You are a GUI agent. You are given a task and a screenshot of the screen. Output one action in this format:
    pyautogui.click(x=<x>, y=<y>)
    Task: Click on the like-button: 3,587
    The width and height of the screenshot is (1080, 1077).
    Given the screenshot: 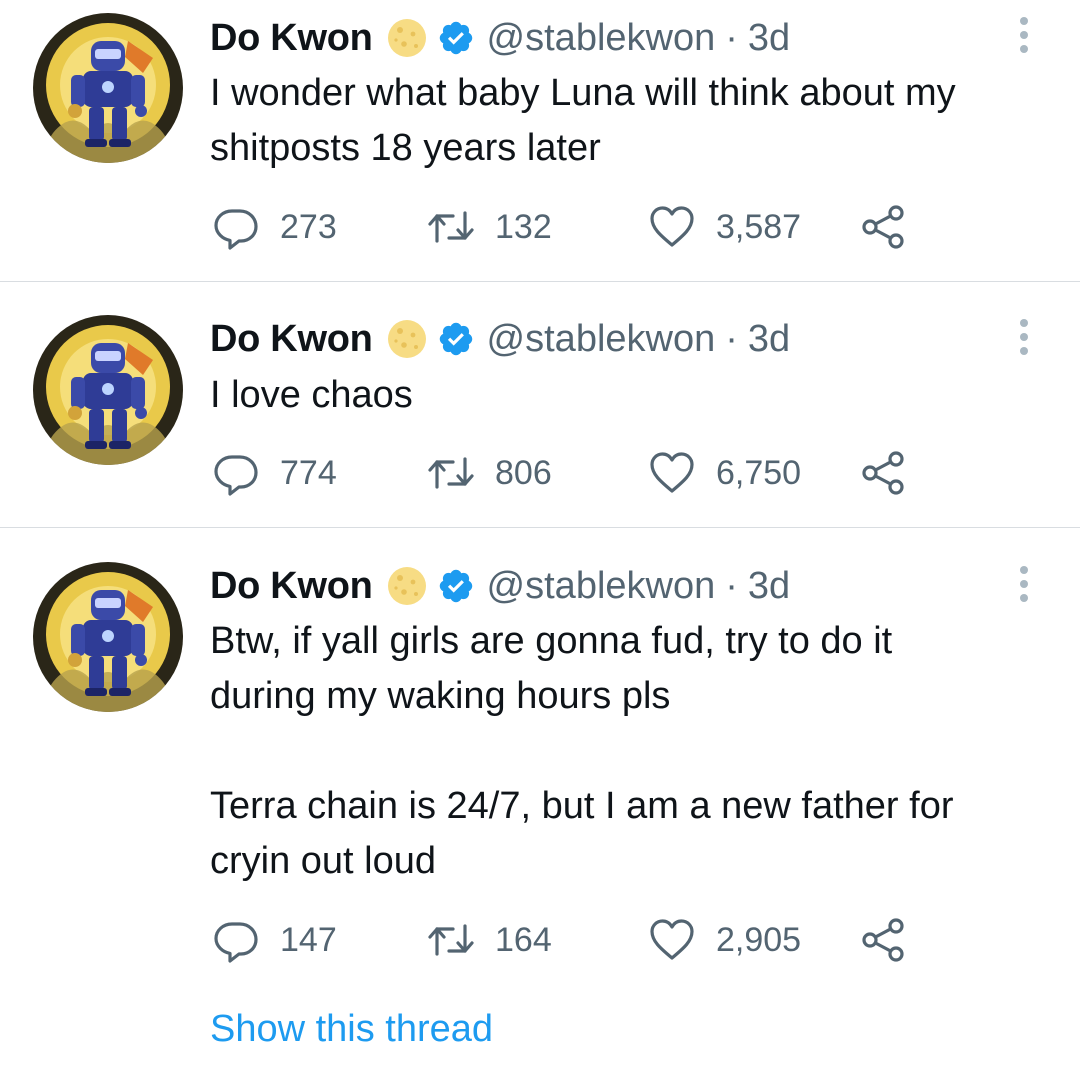 What is the action you would take?
    pyautogui.click(x=724, y=227)
    